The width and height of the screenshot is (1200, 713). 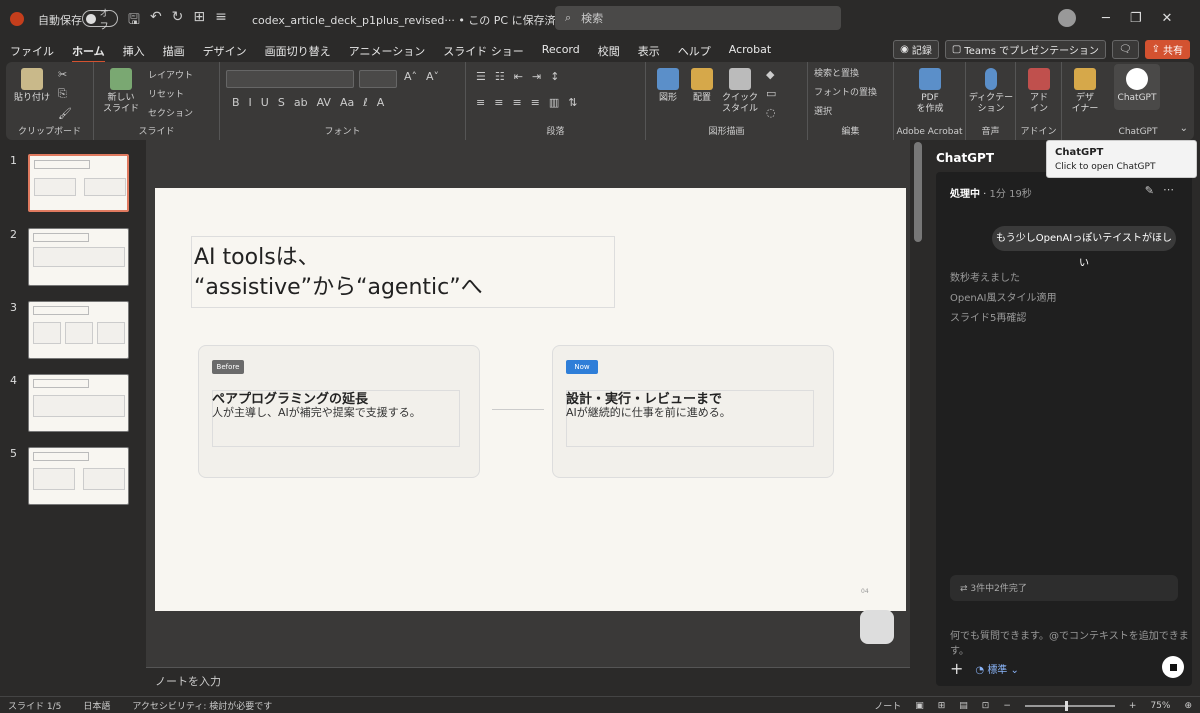 What do you see at coordinates (88, 53) in the screenshot?
I see `tab-home: ホーム` at bounding box center [88, 53].